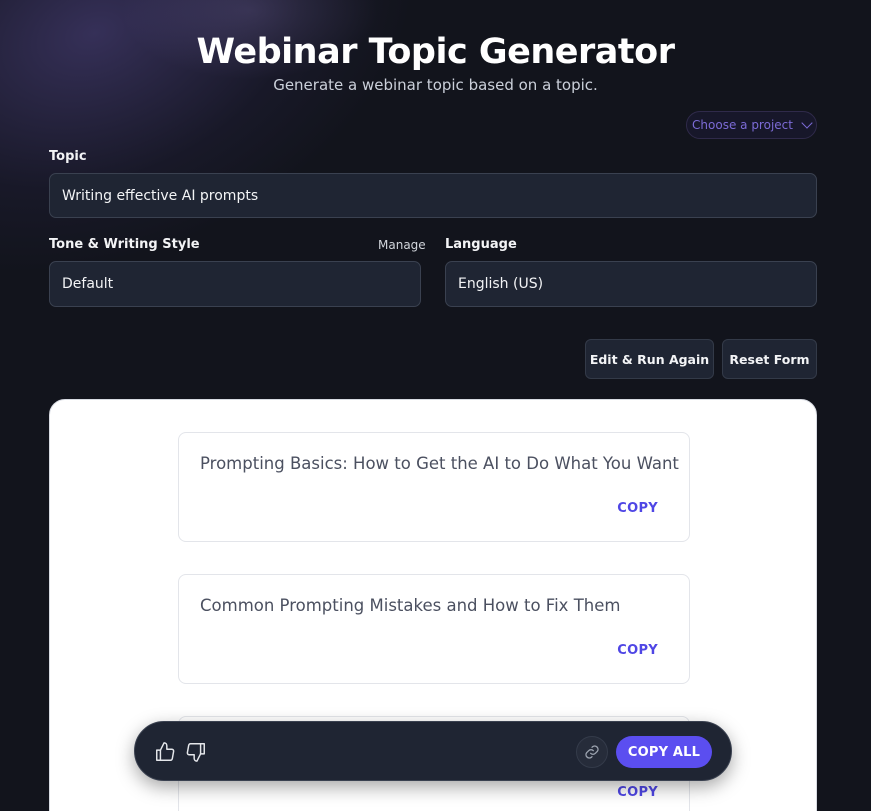 The width and height of the screenshot is (871, 811). Describe the element at coordinates (68, 156) in the screenshot. I see `topic-label: Topic` at that location.